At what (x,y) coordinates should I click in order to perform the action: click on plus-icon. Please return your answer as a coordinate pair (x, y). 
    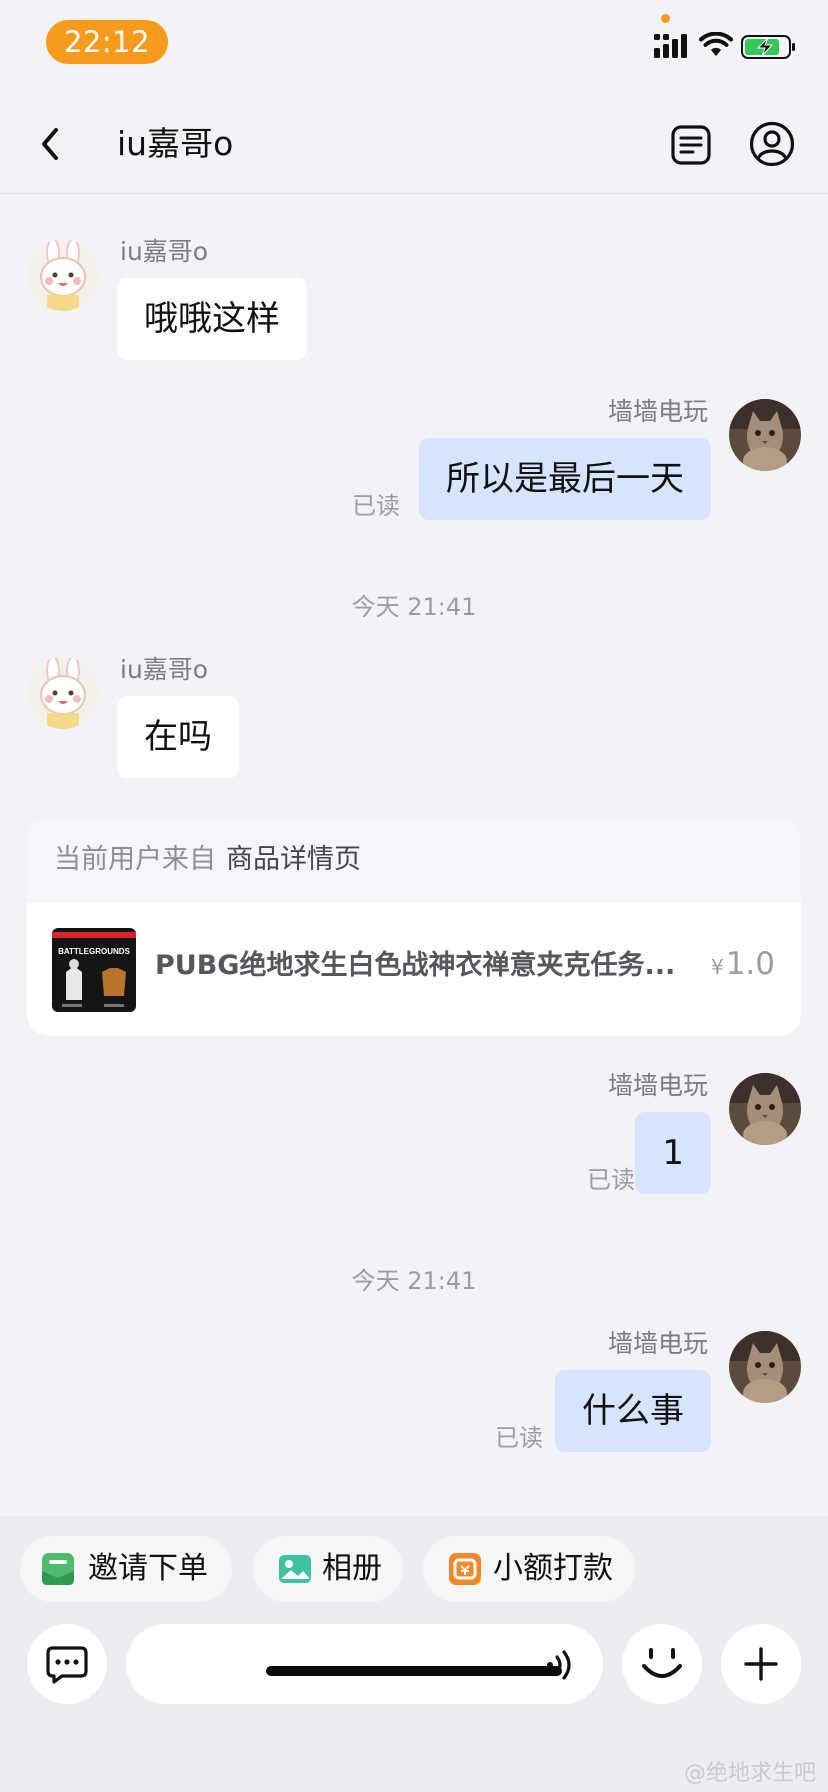
    Looking at the image, I should click on (761, 1664).